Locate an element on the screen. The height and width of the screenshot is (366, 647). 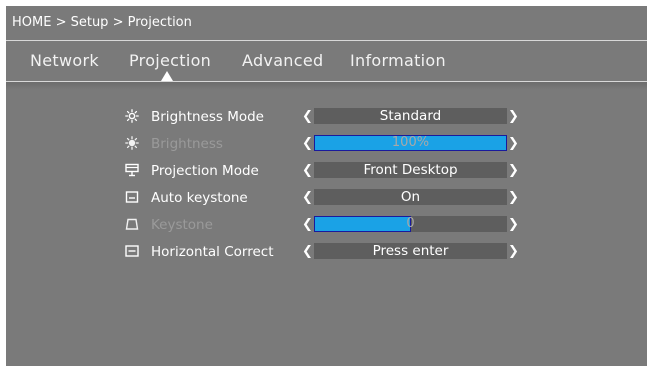
brightness-mode-value: Standard is located at coordinates (410, 116).